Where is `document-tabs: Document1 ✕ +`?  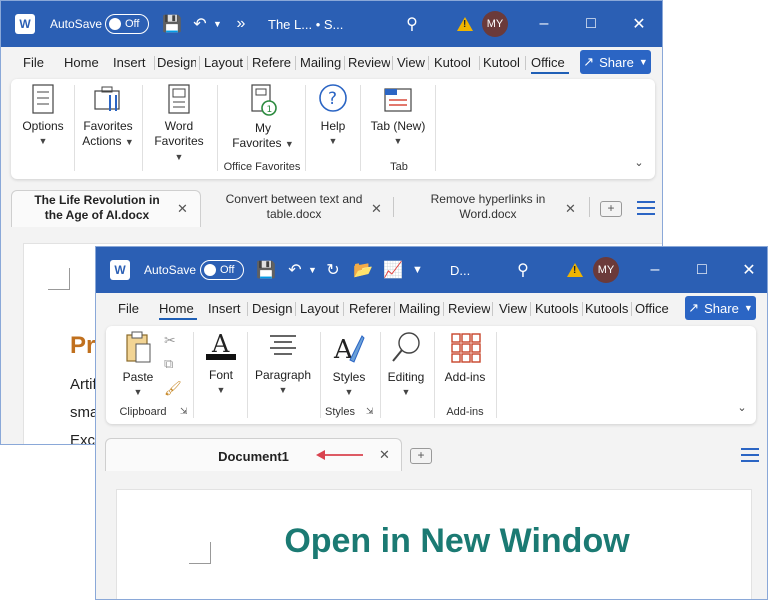
document-tabs: Document1 ✕ + is located at coordinates (431, 453).